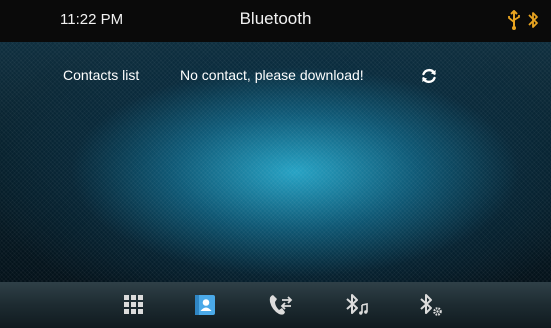 The width and height of the screenshot is (551, 328). I want to click on bluetooth-music-icon, so click(357, 305).